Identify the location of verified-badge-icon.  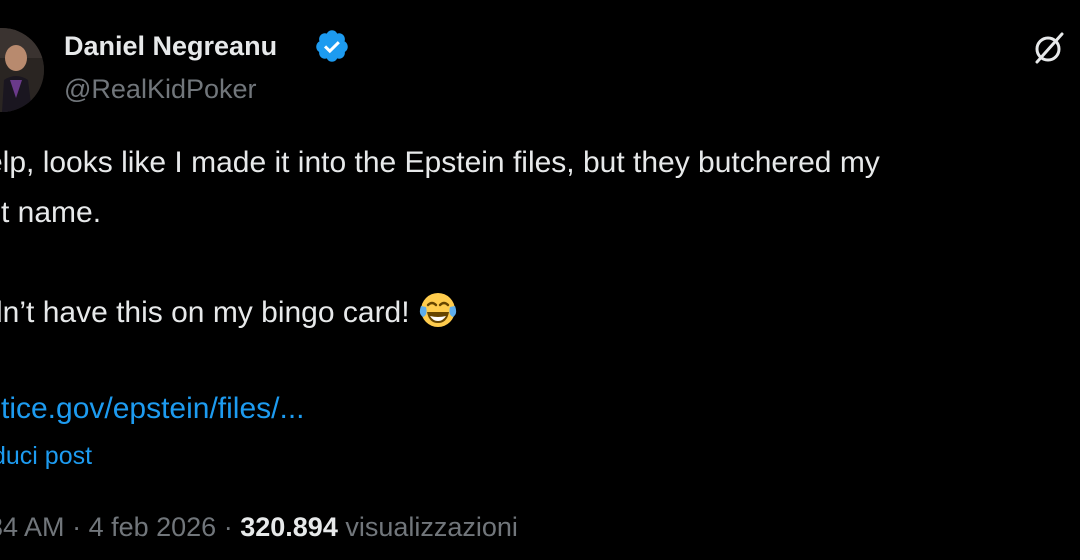
(332, 46).